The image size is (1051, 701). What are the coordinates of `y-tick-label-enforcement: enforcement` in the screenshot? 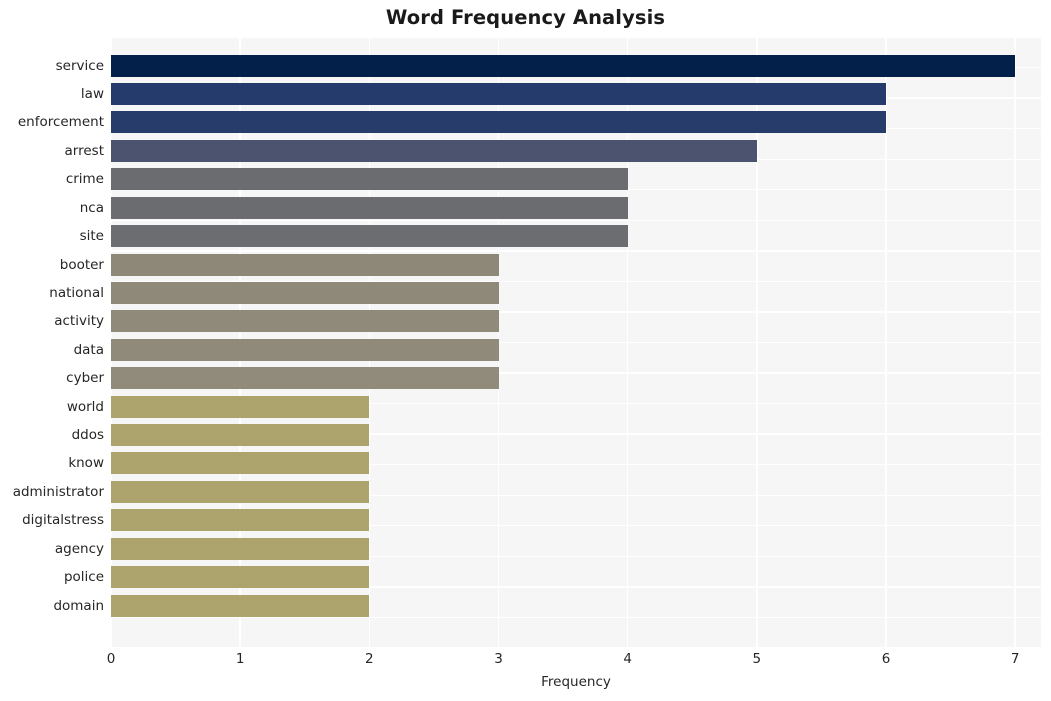 It's located at (60, 122).